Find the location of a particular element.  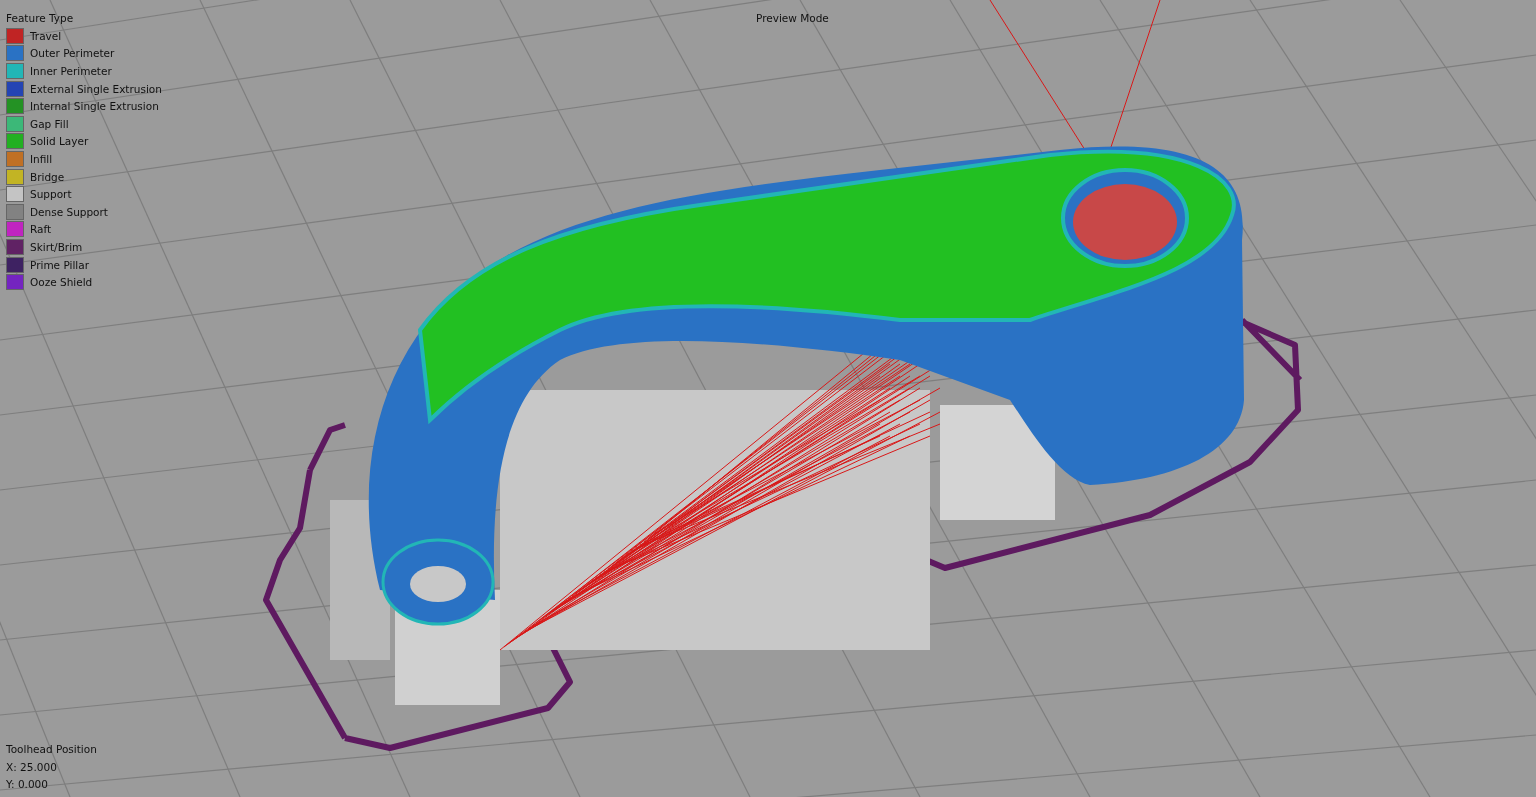

legend-label: External Single Extrusion is located at coordinates (96, 88).